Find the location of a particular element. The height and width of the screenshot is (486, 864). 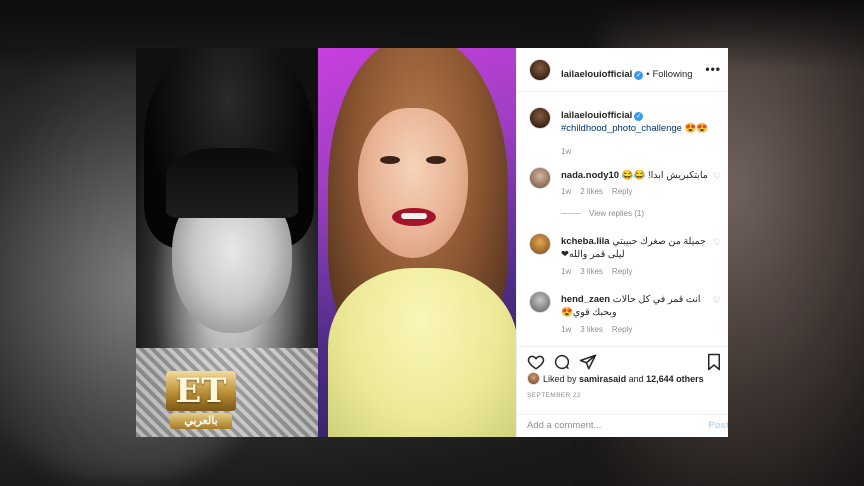

comment-text: مابتكبريش ابدا! 😂😂 is located at coordinates (664, 175).